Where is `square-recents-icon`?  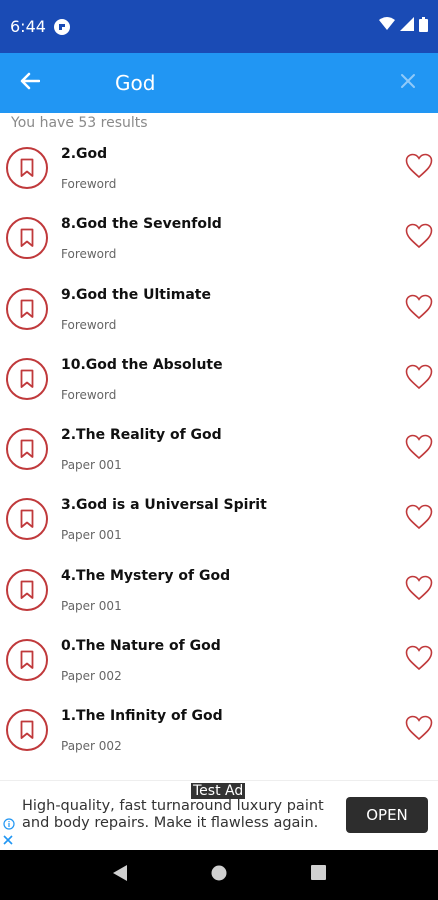 square-recents-icon is located at coordinates (318, 875).